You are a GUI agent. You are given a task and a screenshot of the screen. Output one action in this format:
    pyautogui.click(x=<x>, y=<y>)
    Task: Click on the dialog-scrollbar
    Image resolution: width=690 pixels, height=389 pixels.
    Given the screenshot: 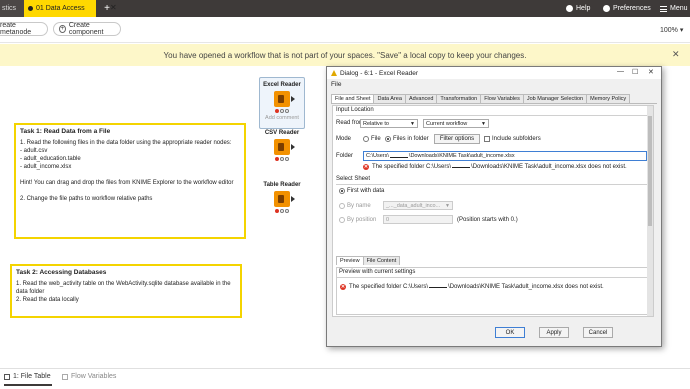 What is the action you would take?
    pyautogui.click(x=650, y=211)
    